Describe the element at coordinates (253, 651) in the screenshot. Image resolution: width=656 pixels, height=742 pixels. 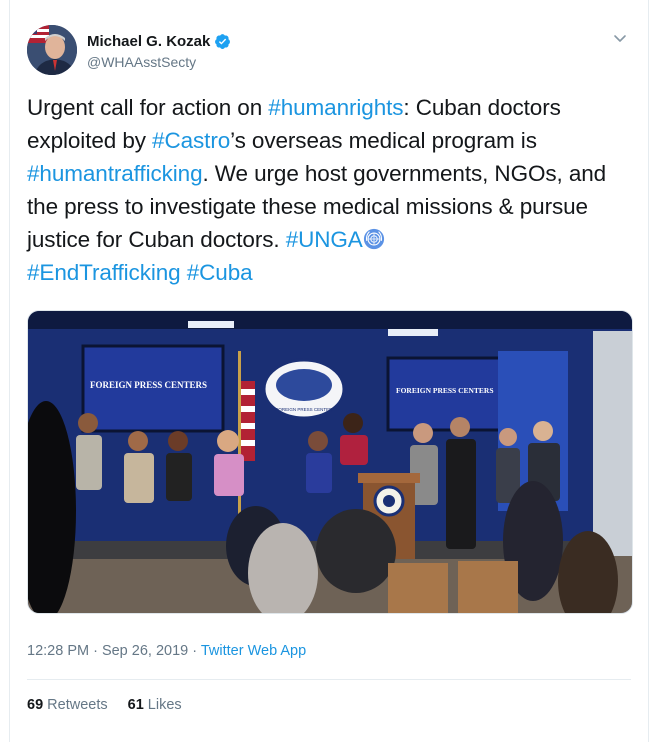
I see `source-app-link: Twitter Web App` at that location.